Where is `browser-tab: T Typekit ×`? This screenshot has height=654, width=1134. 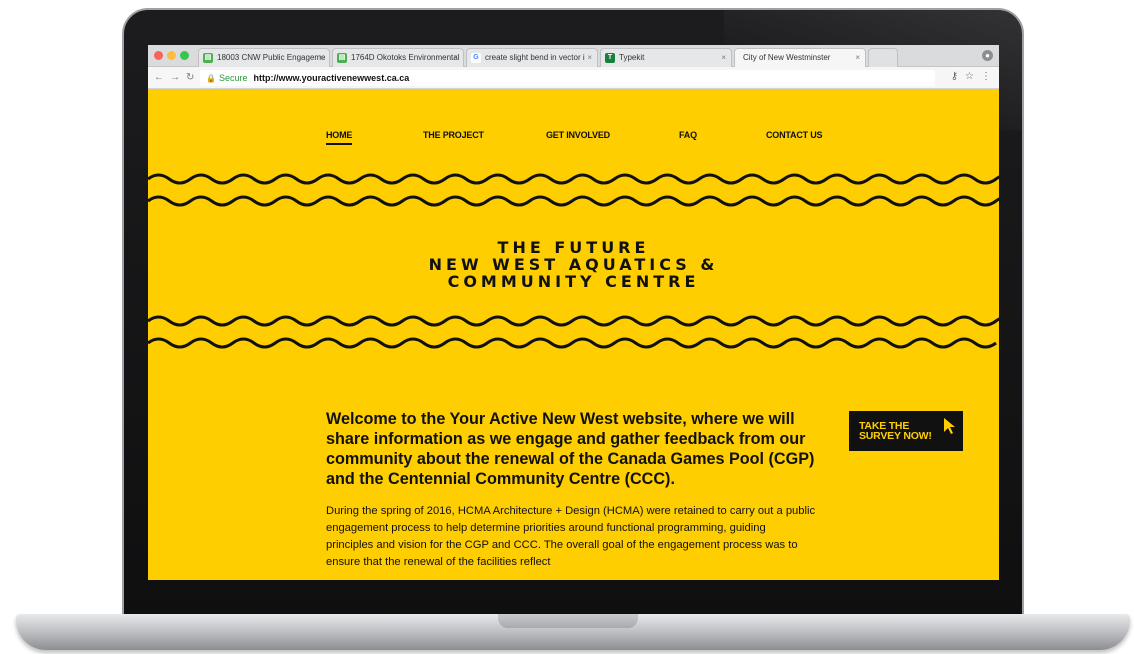 browser-tab: T Typekit × is located at coordinates (666, 57).